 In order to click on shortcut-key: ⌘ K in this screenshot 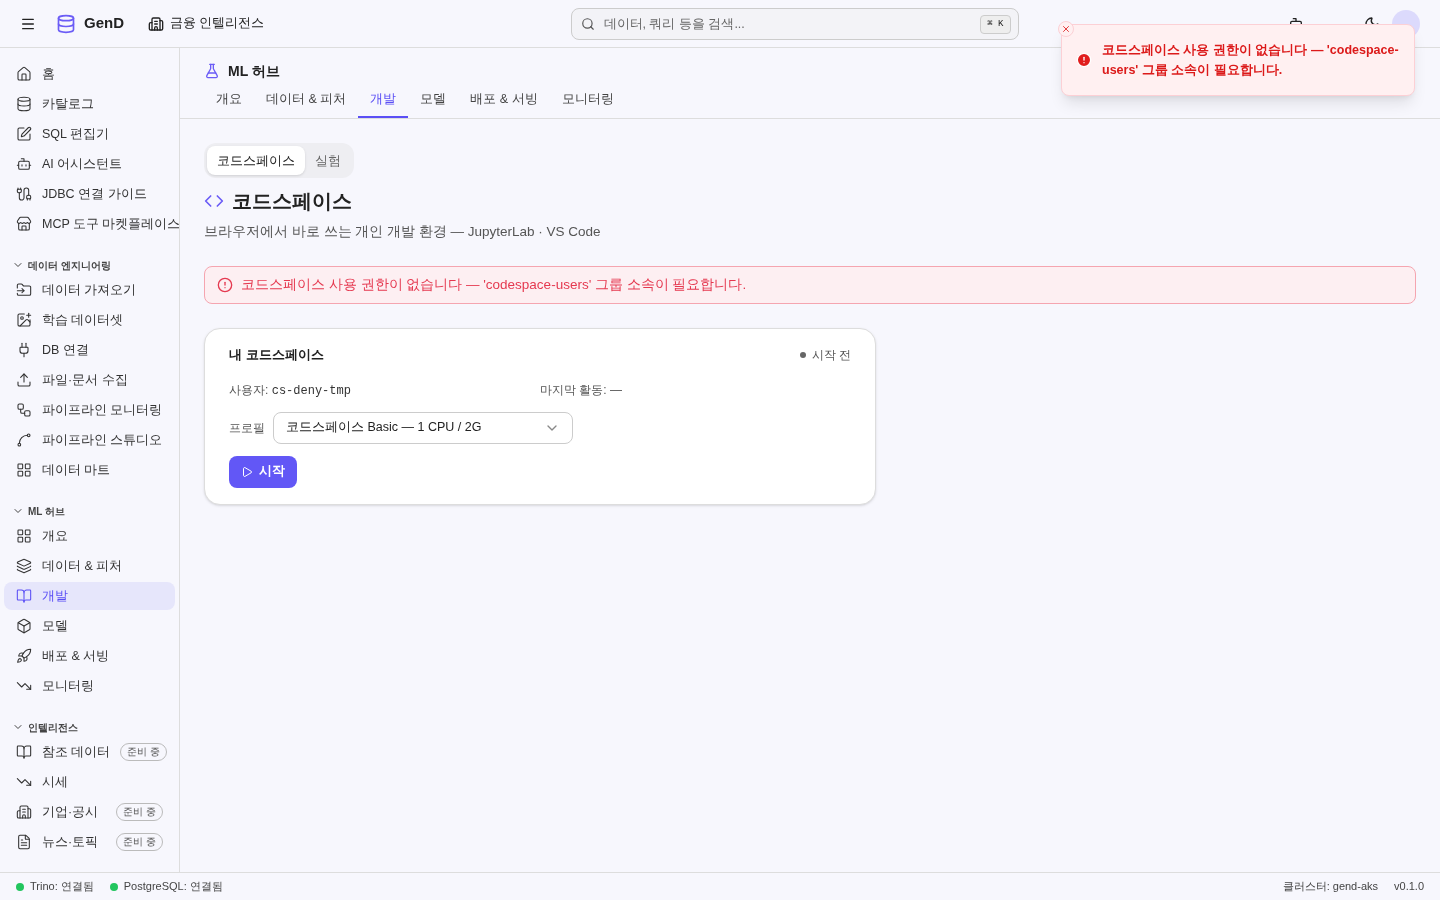, I will do `click(995, 24)`.